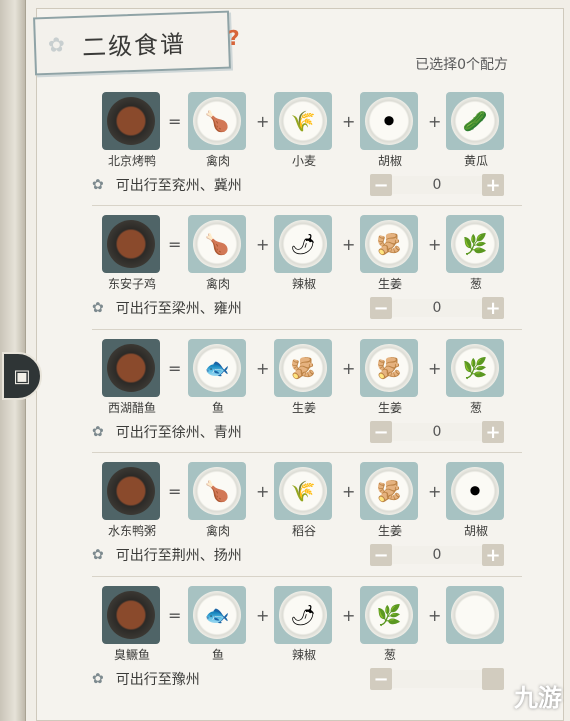  I want to click on ingredient-slot: 🌾 小麦, so click(304, 130).